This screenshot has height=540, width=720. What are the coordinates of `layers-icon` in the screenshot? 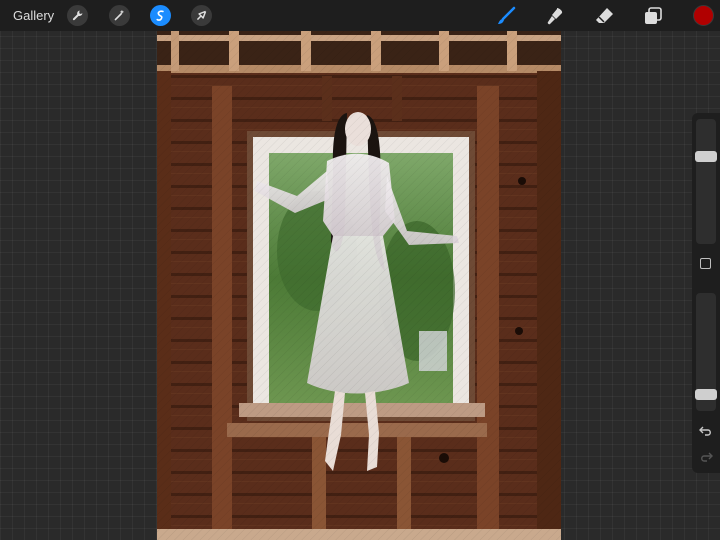 It's located at (653, 15).